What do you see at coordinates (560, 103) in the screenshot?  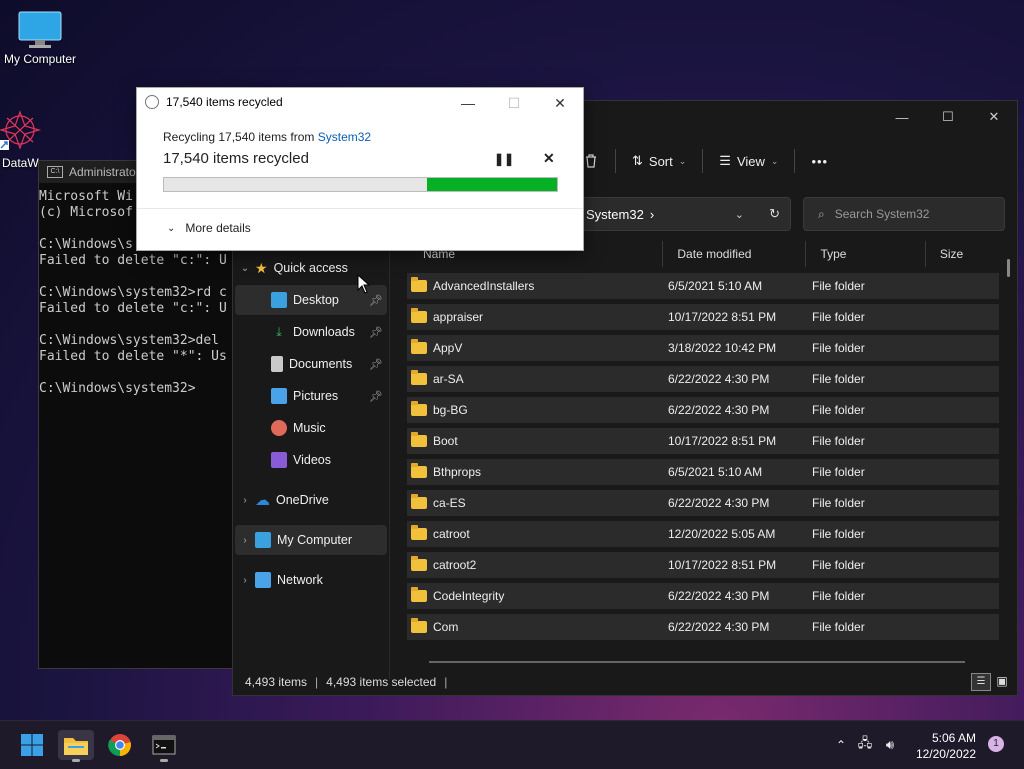 I see `dialog-close-button: ✕` at bounding box center [560, 103].